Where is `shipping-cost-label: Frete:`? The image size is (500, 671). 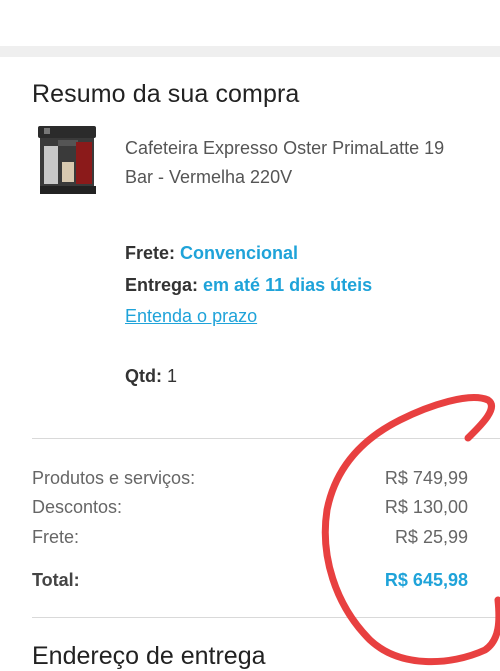
shipping-cost-label: Frete: is located at coordinates (56, 537).